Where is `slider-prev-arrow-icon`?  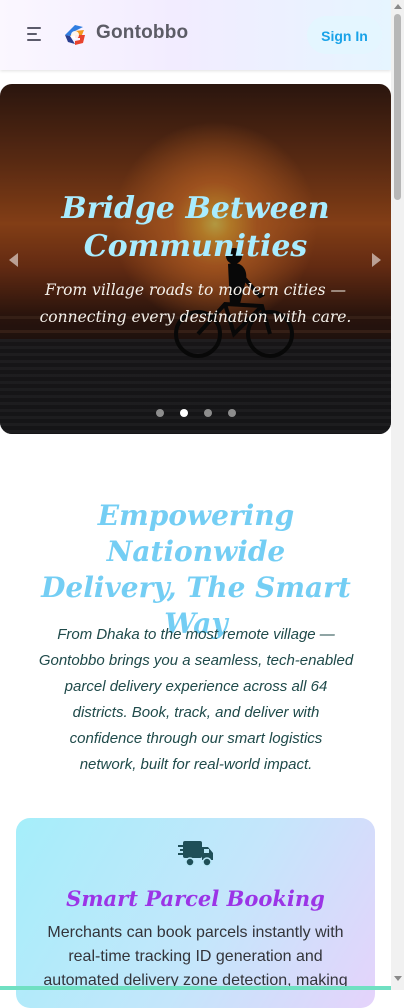
slider-prev-arrow-icon is located at coordinates (13, 260).